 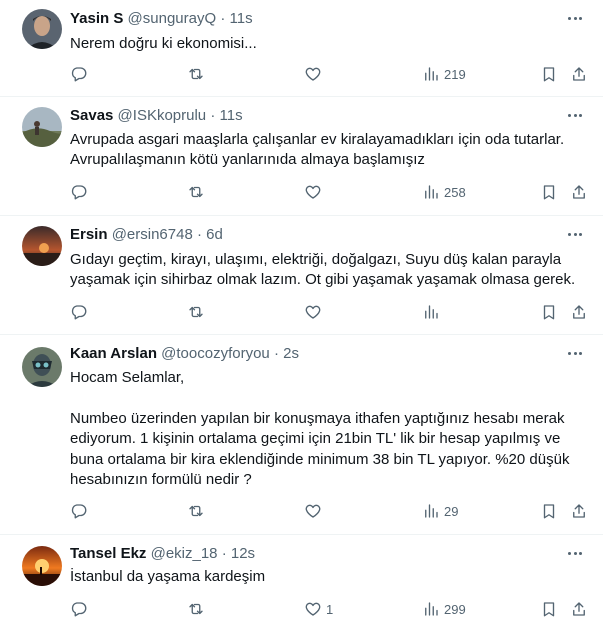 What do you see at coordinates (455, 74) in the screenshot?
I see `views-count: 219` at bounding box center [455, 74].